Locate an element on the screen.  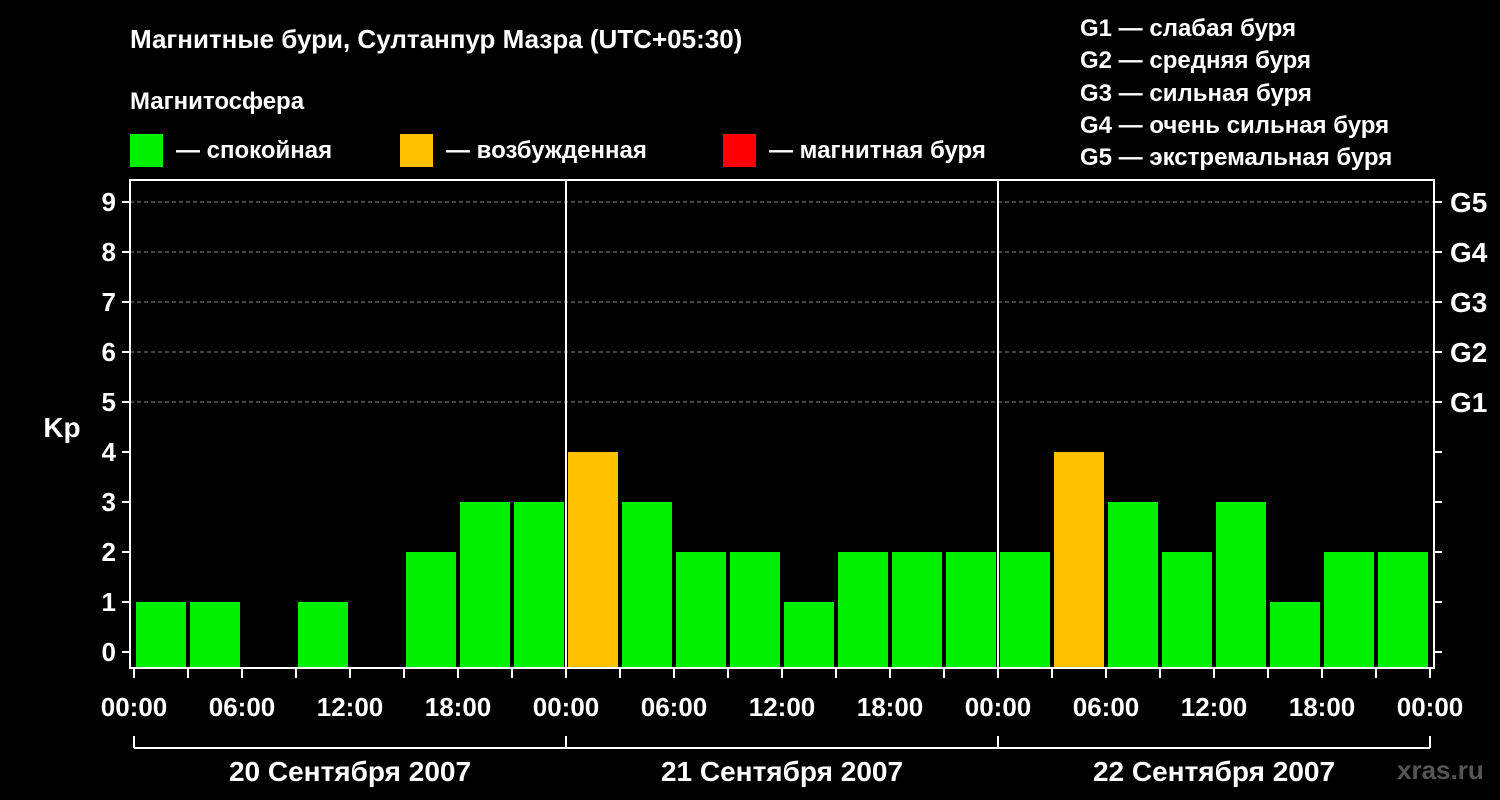
y-tick-label: 5 is located at coordinates (109, 402).